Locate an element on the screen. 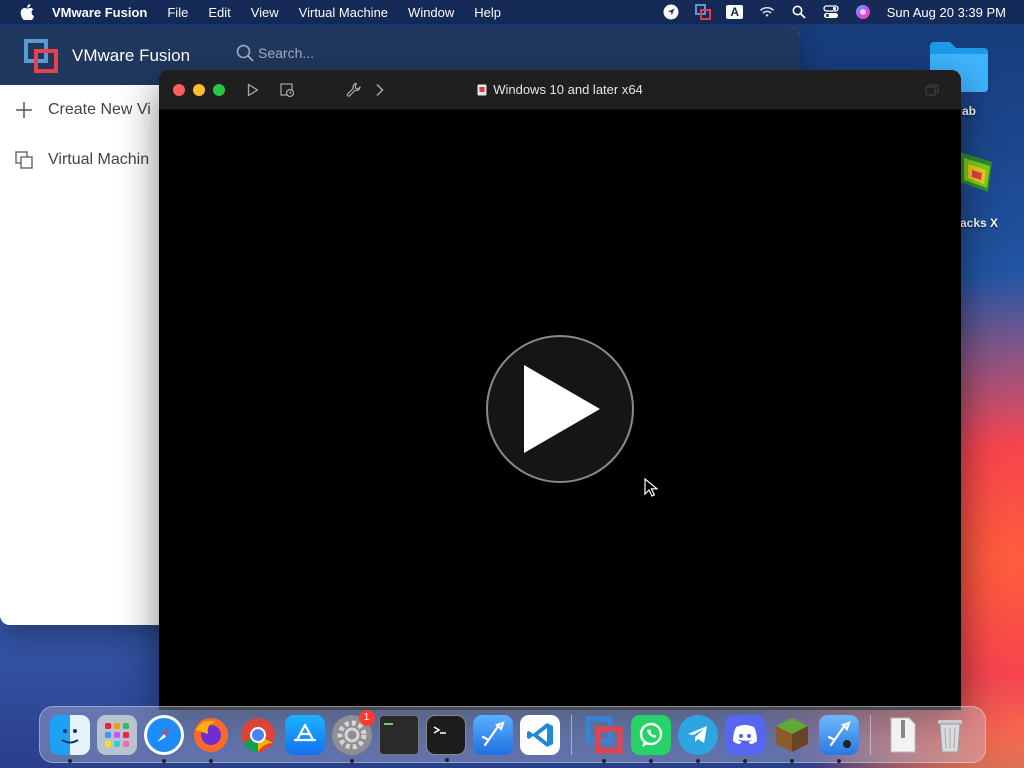 This screenshot has width=1024, height=768. vmware-logo-icon is located at coordinates (41, 56).